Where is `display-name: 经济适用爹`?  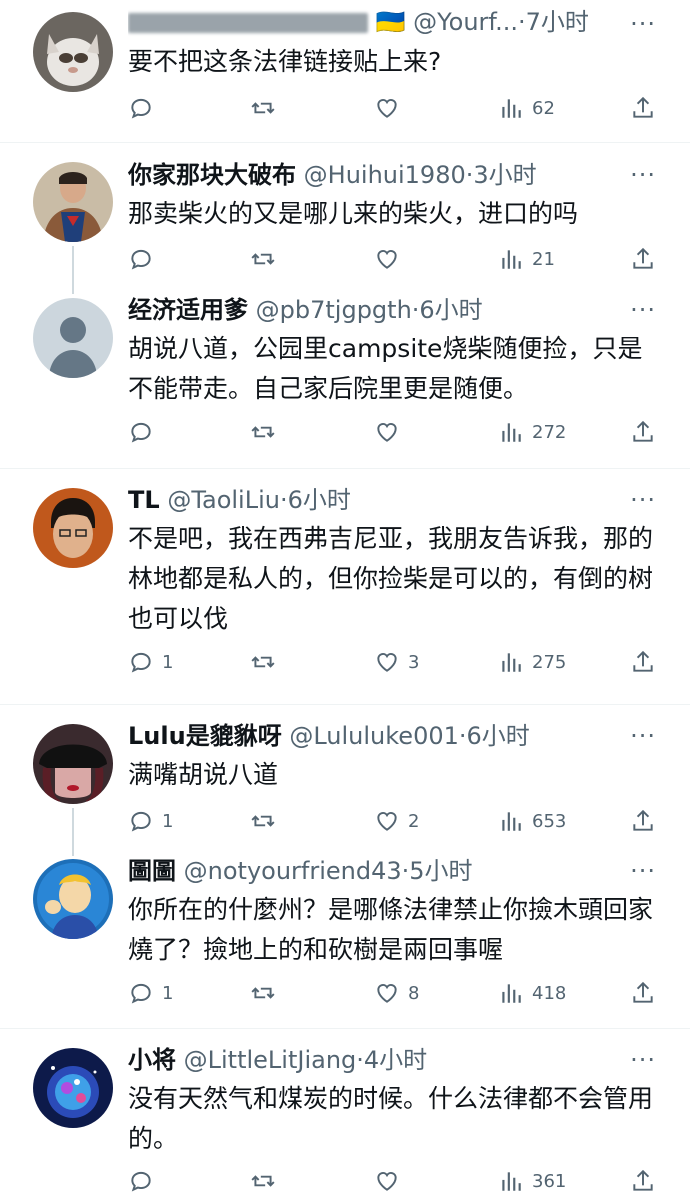
display-name: 经济适用爹 is located at coordinates (188, 310).